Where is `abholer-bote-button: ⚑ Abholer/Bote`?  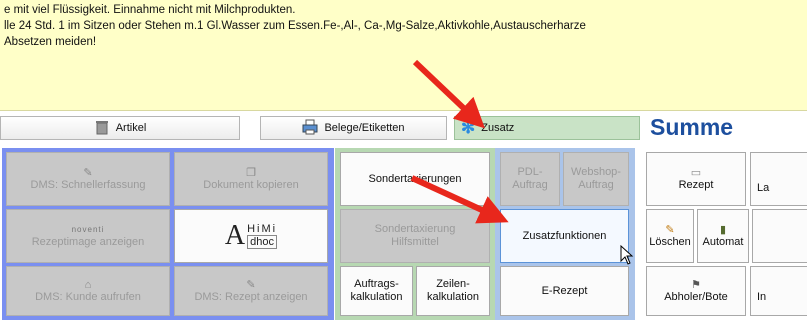 abholer-bote-button: ⚑ Abholer/Bote is located at coordinates (696, 291).